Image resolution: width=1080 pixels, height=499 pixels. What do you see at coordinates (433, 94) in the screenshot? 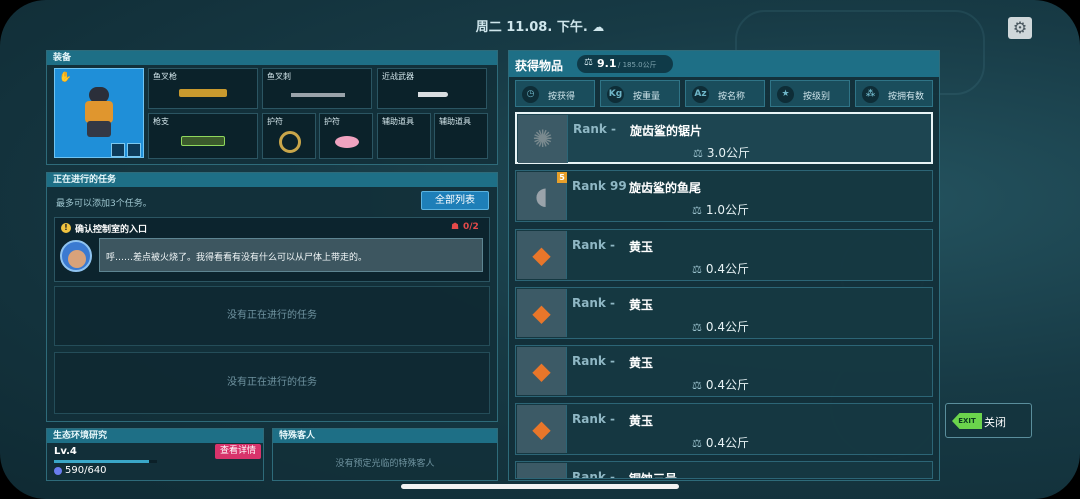
I see `knife-icon` at bounding box center [433, 94].